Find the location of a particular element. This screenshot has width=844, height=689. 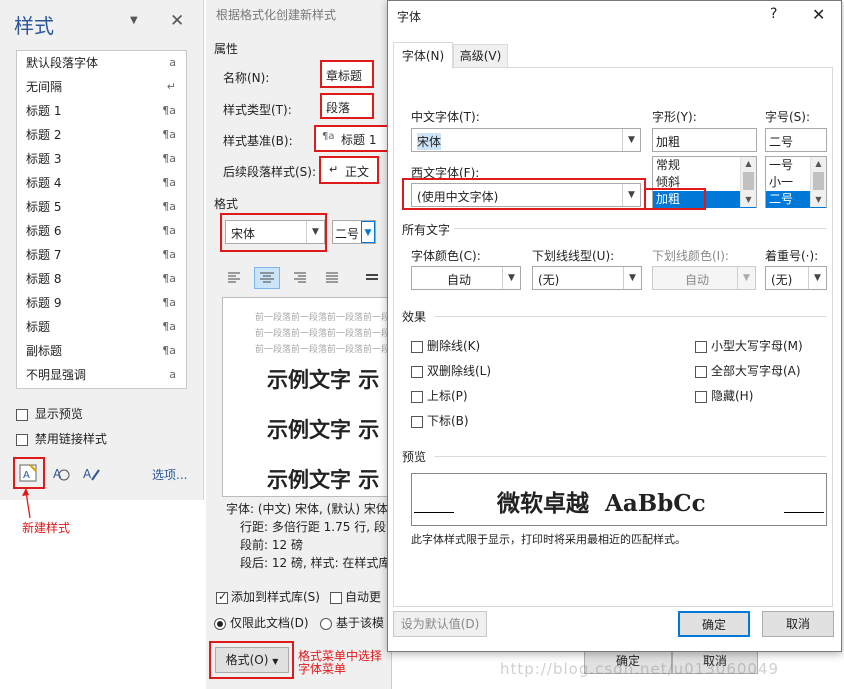

name-label: 名称(N): is located at coordinates (246, 78).